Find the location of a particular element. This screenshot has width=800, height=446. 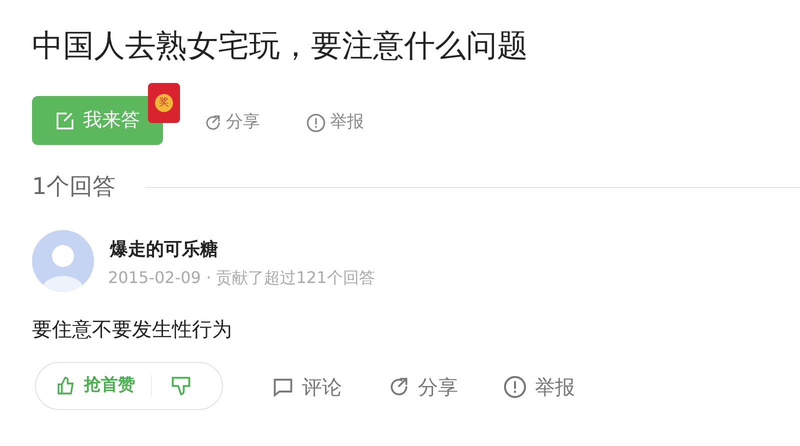

thumbs-down-icon is located at coordinates (181, 386).